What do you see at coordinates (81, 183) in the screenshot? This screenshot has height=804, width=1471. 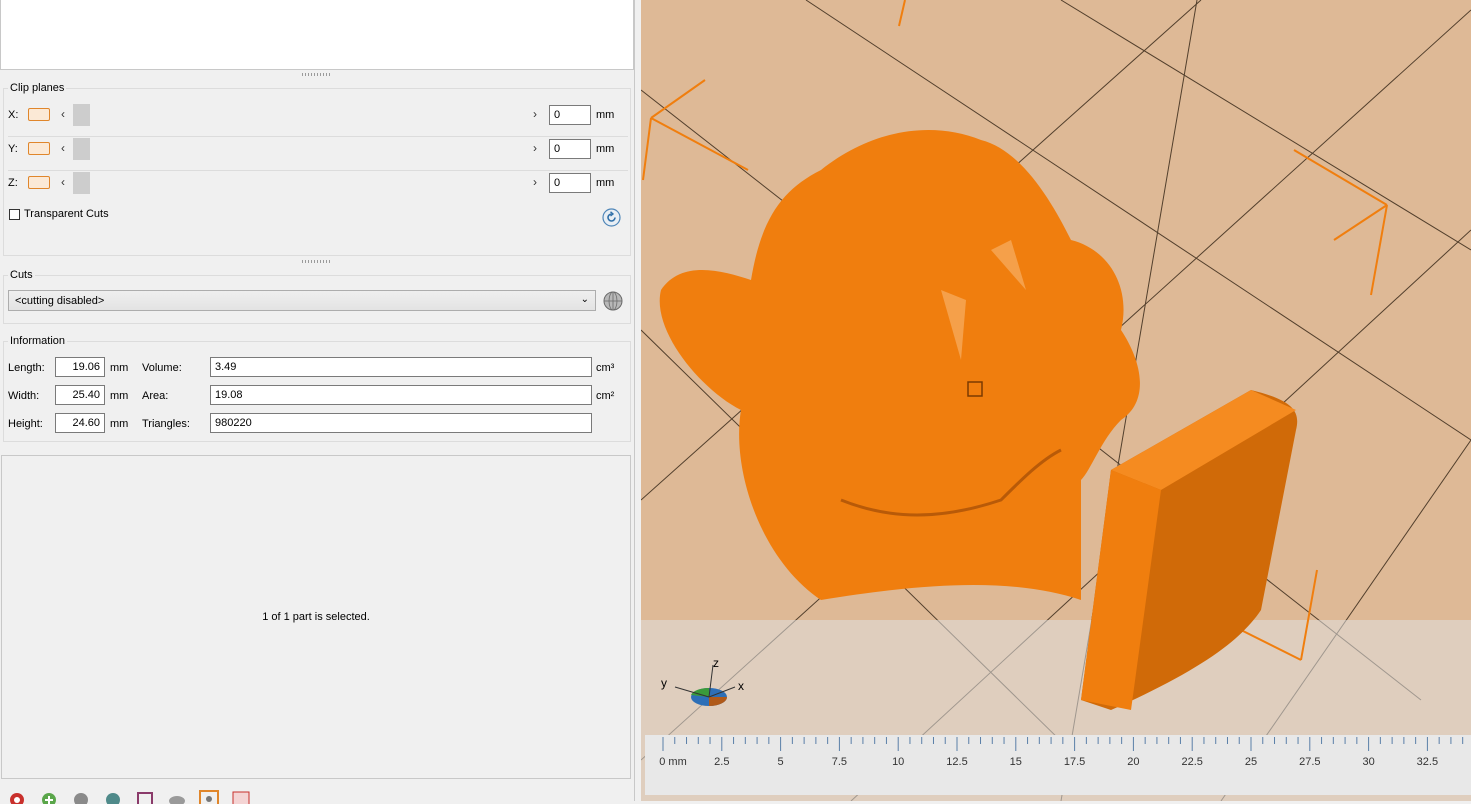 I see `clip-z-slider-thumb` at bounding box center [81, 183].